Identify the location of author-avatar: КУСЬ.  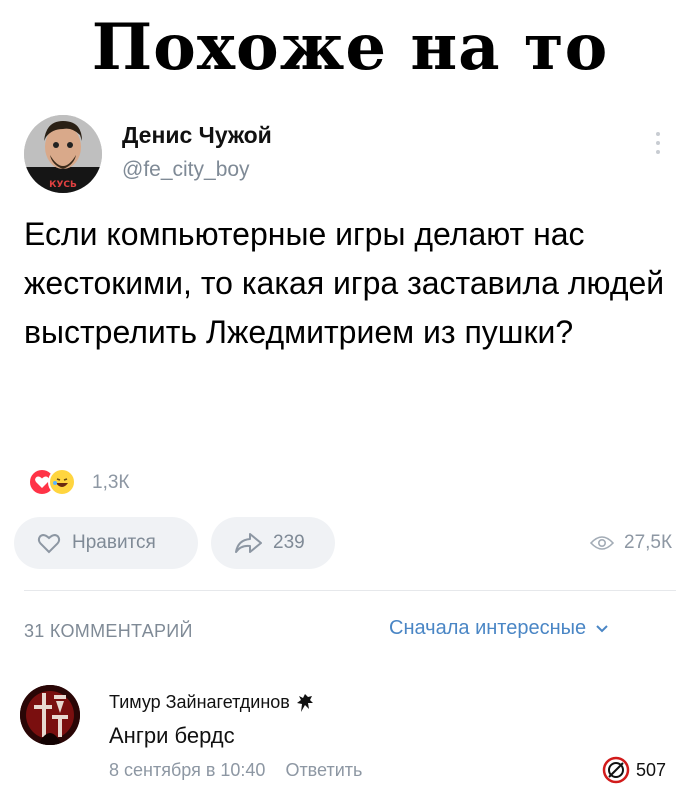
(63, 154).